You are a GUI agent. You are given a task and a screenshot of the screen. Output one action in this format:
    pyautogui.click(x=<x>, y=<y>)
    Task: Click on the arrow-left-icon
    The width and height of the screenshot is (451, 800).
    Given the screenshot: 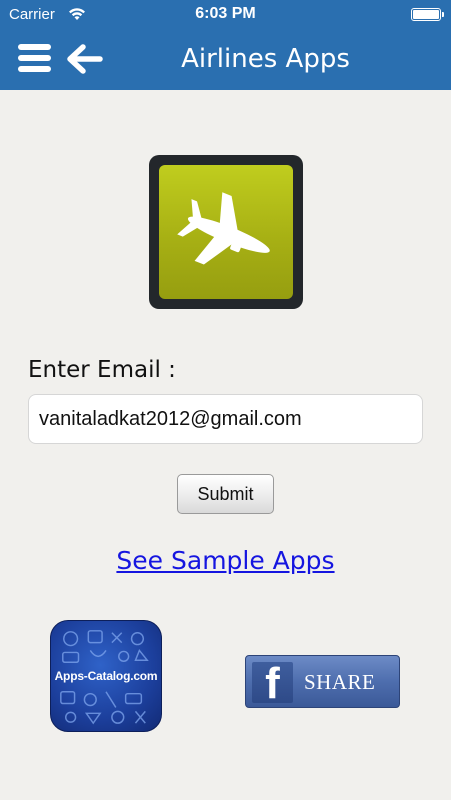 What is the action you would take?
    pyautogui.click(x=85, y=59)
    